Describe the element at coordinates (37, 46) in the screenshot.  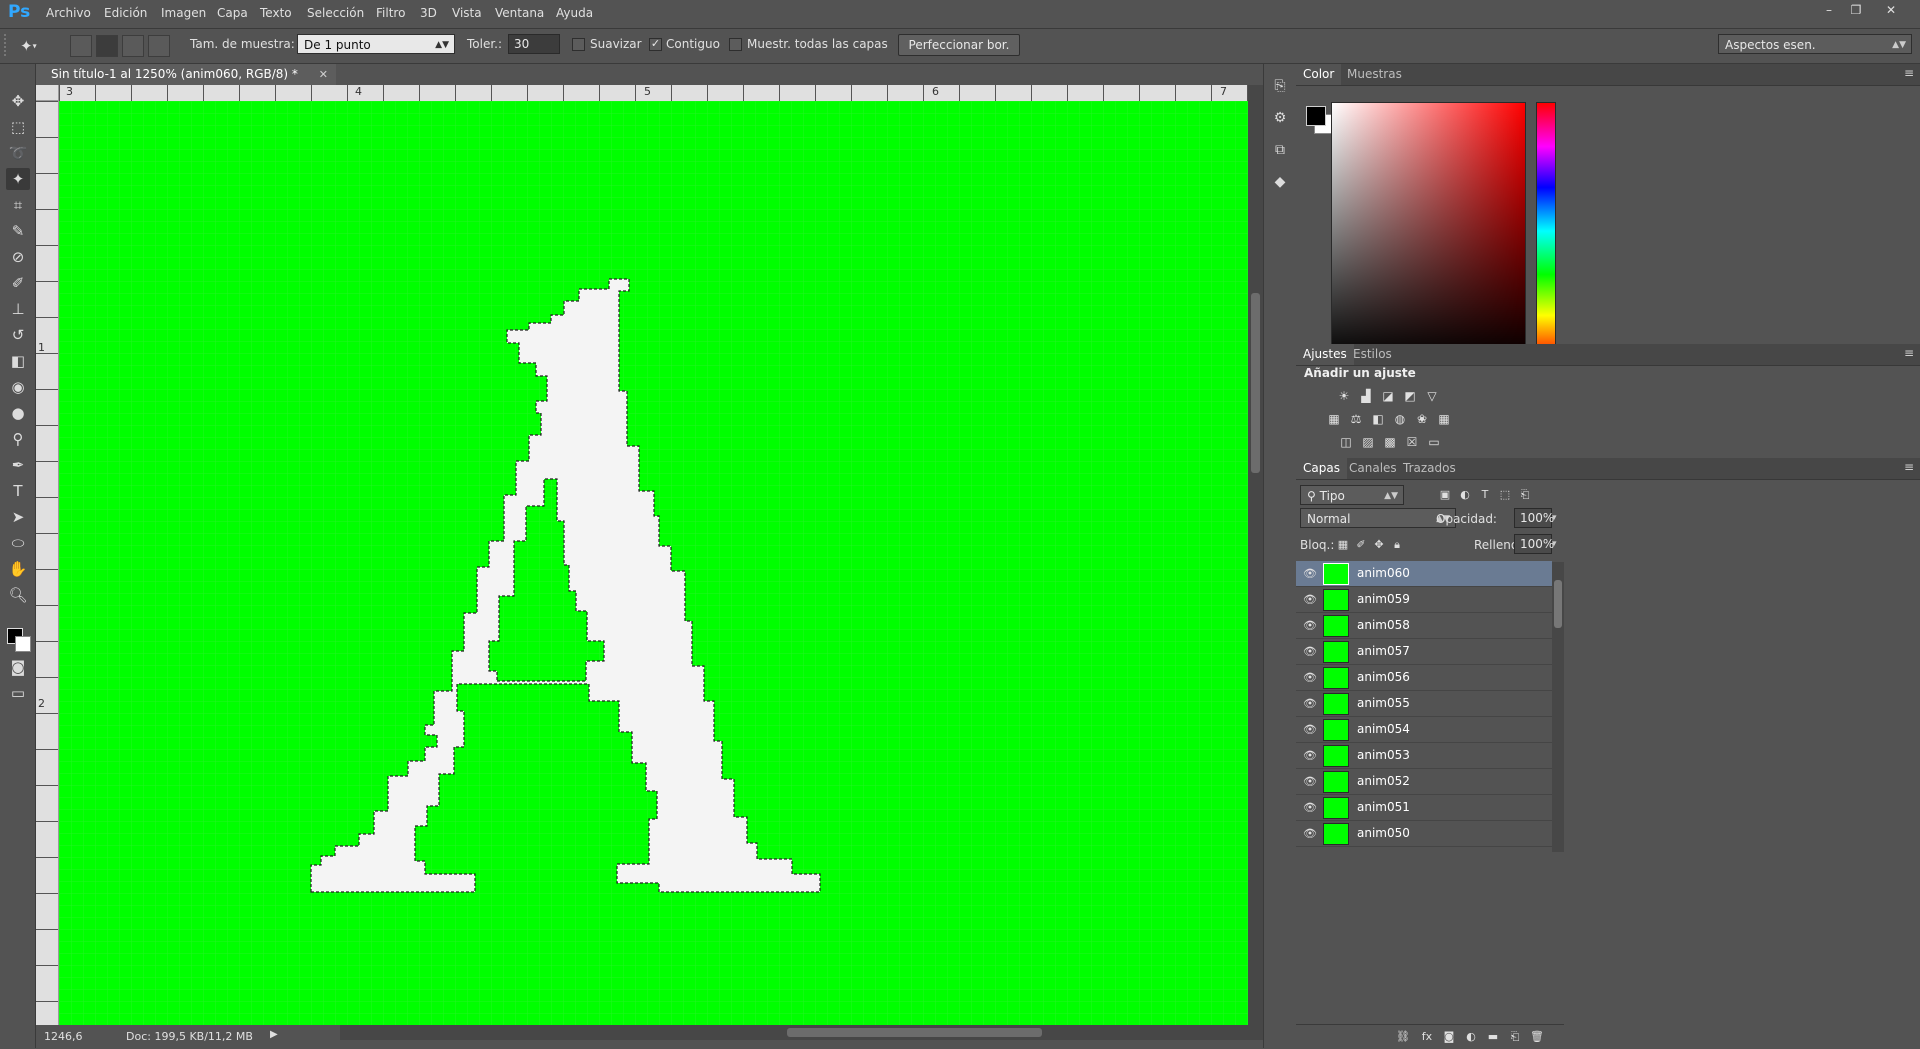
I see `magic-wand-preset-icon: ✦▾` at that location.